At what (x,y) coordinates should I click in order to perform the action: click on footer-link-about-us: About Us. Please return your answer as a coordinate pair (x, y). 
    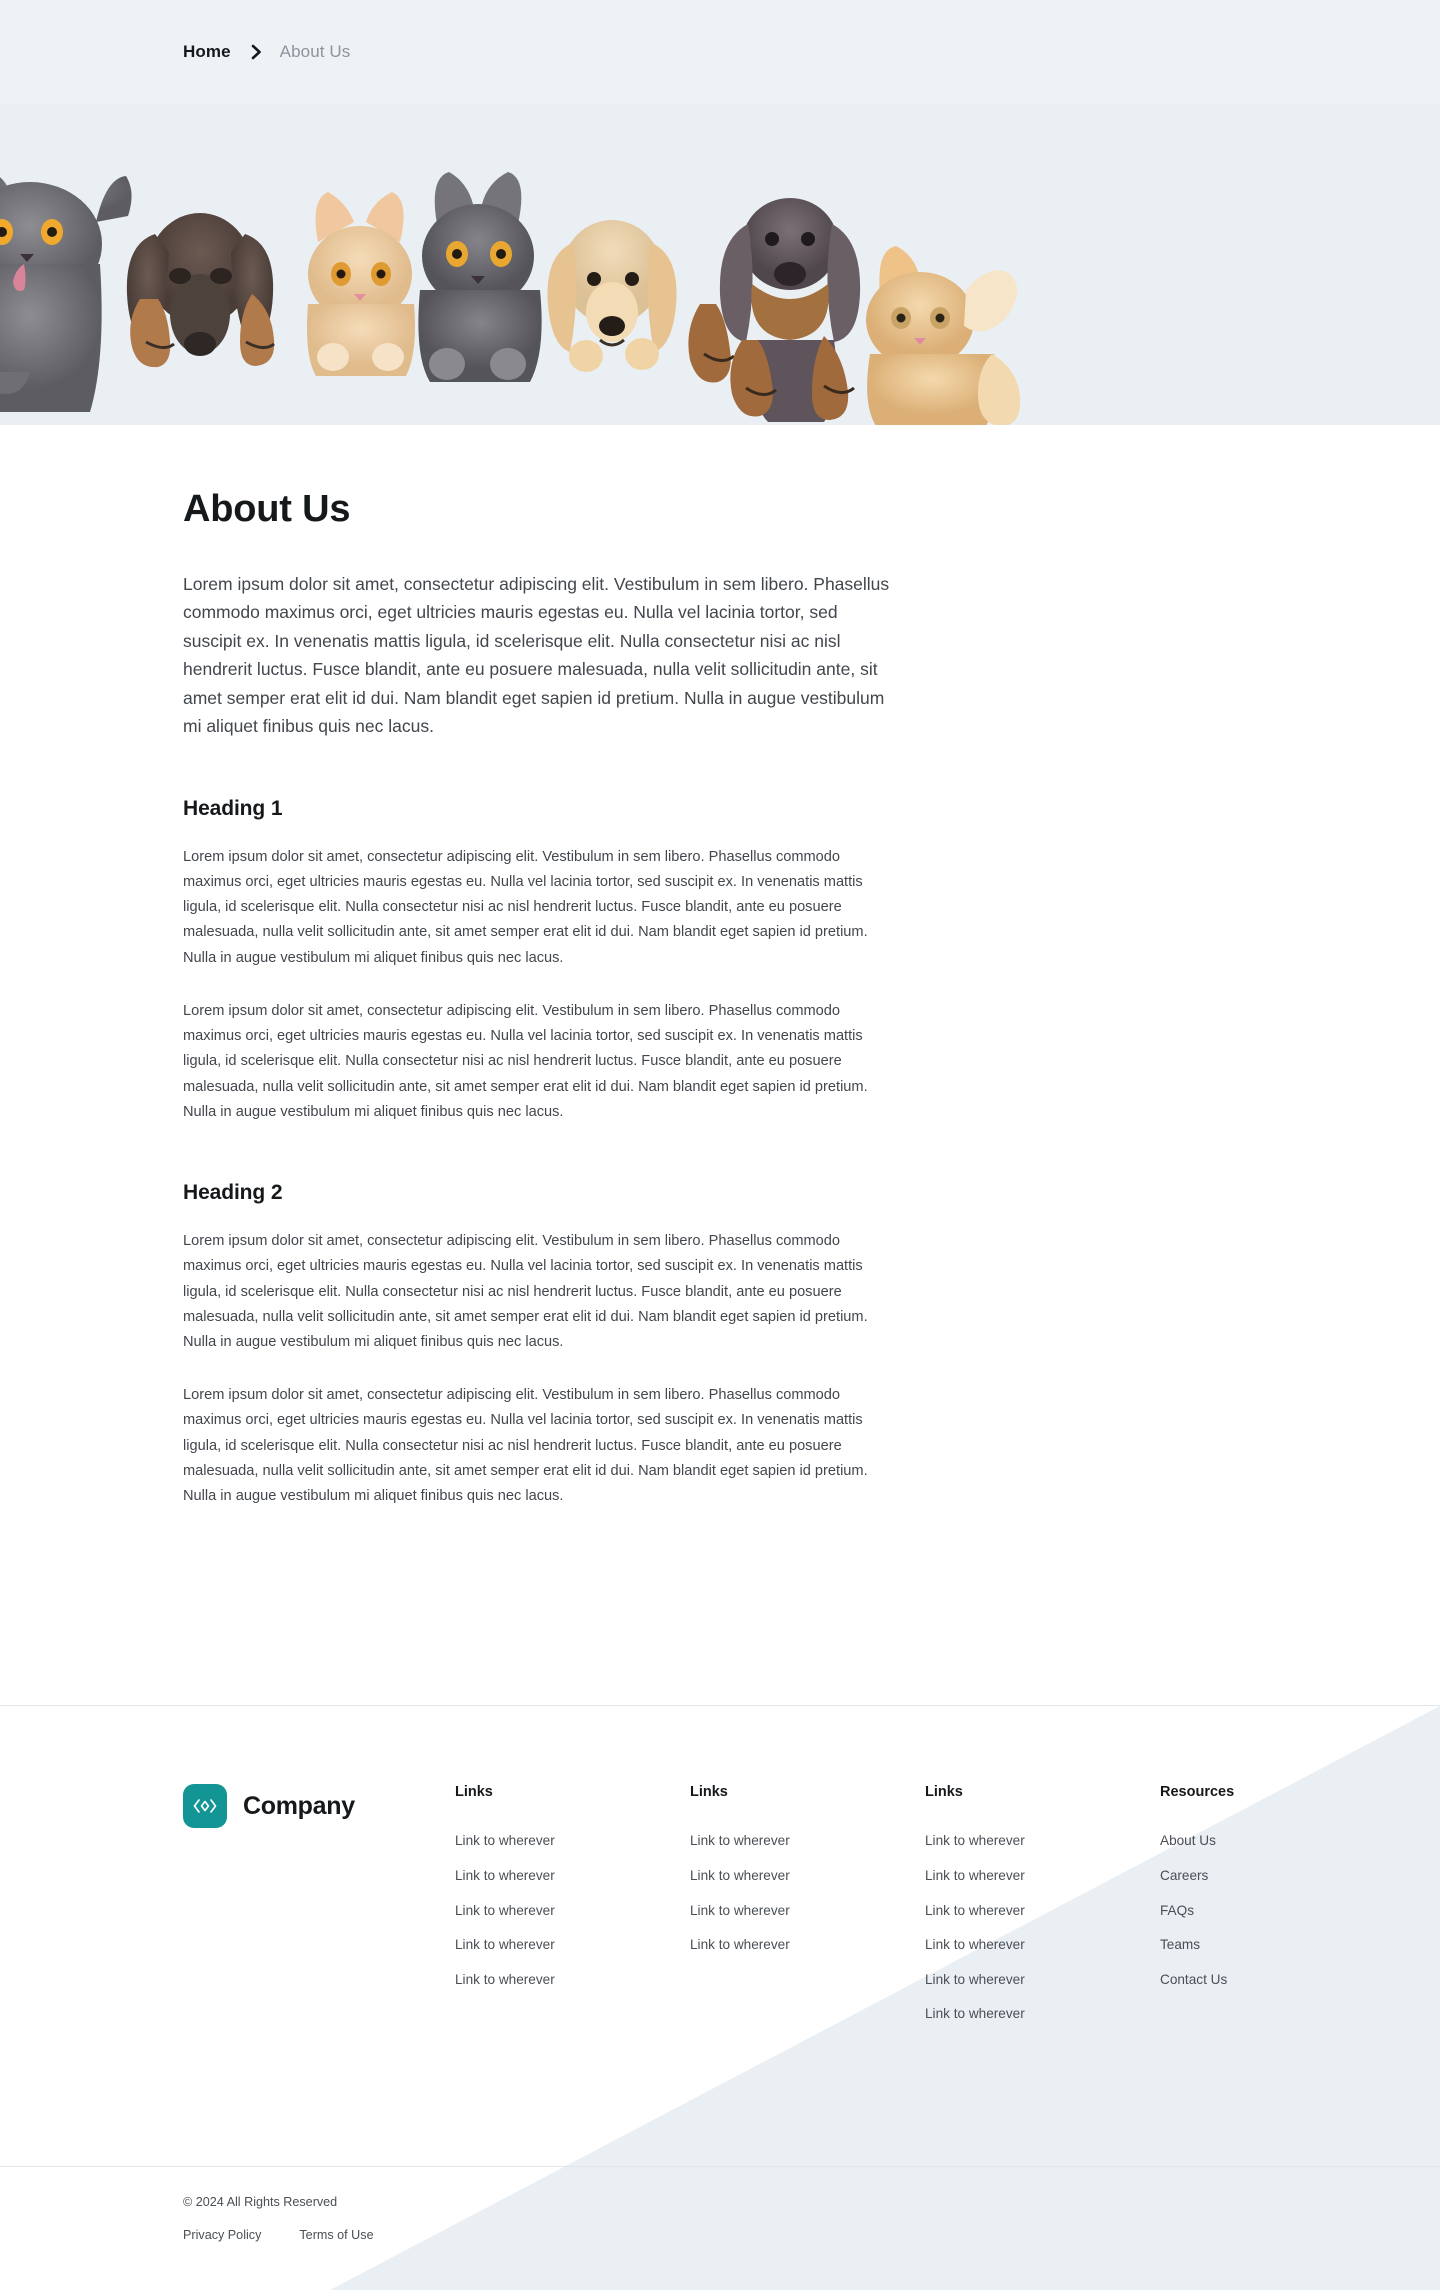
    Looking at the image, I should click on (1188, 1841).